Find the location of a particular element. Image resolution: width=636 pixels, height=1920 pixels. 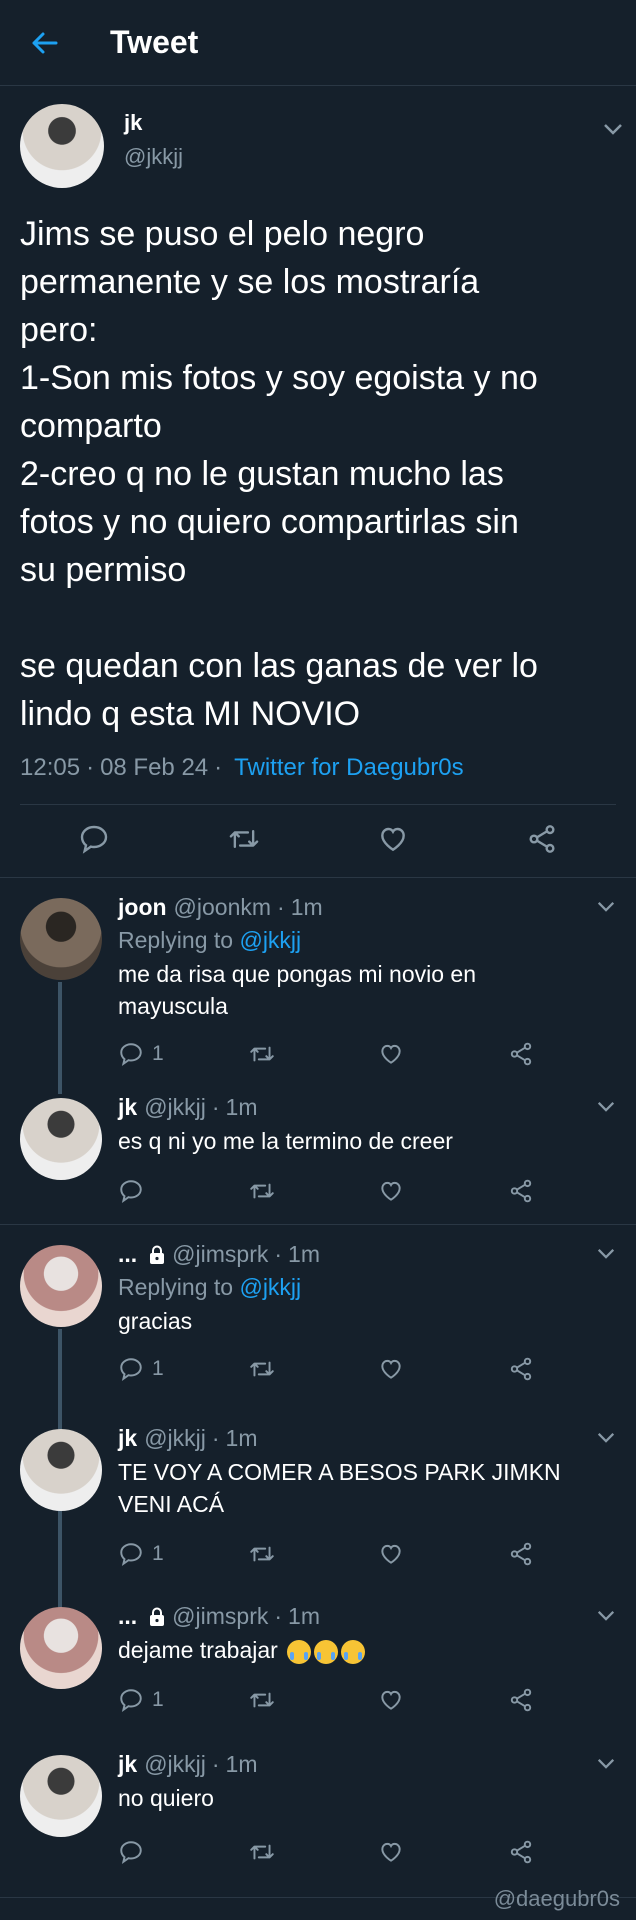

tweet-time: 12:05 is located at coordinates (50, 767).